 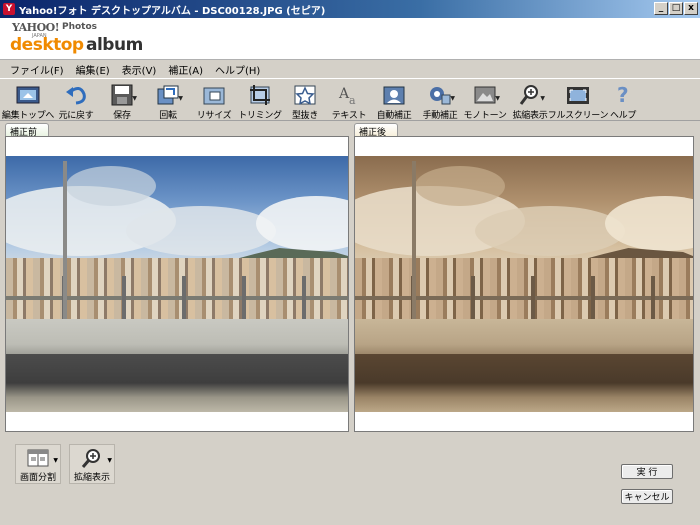 I want to click on cutout-button: 型抜き, so click(x=305, y=100).